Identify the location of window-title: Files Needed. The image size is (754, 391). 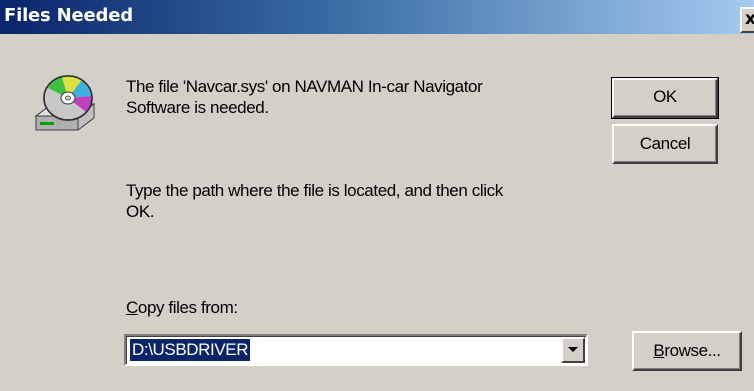
(68, 15).